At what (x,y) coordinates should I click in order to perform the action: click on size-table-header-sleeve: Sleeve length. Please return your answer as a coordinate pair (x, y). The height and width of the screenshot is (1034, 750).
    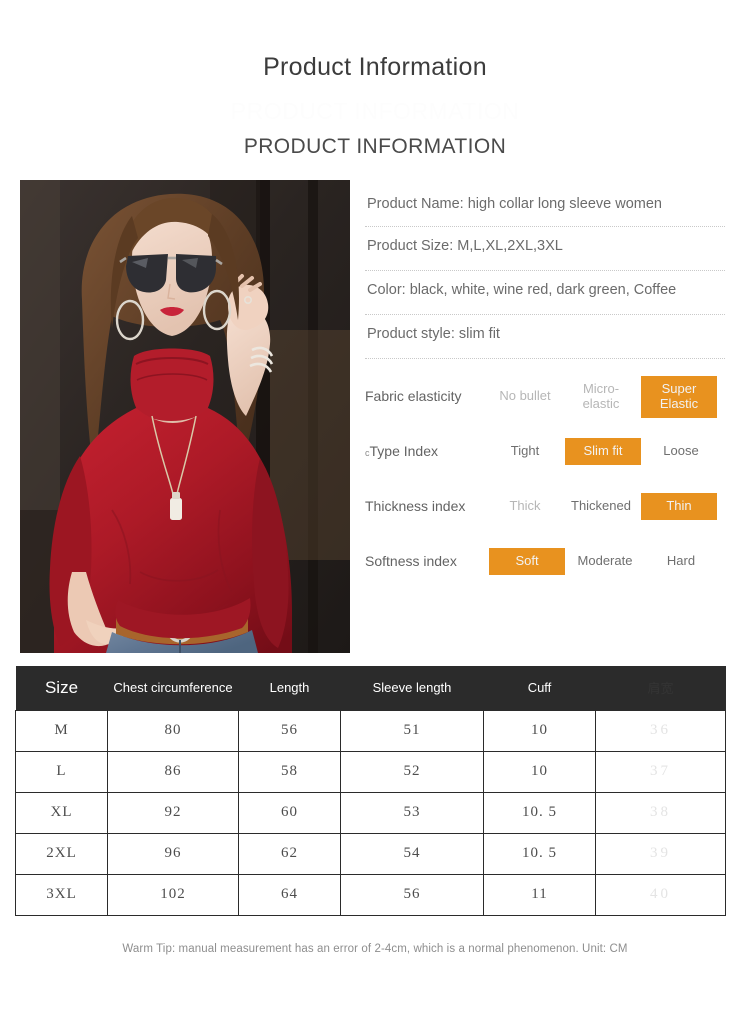
    Looking at the image, I should click on (412, 688).